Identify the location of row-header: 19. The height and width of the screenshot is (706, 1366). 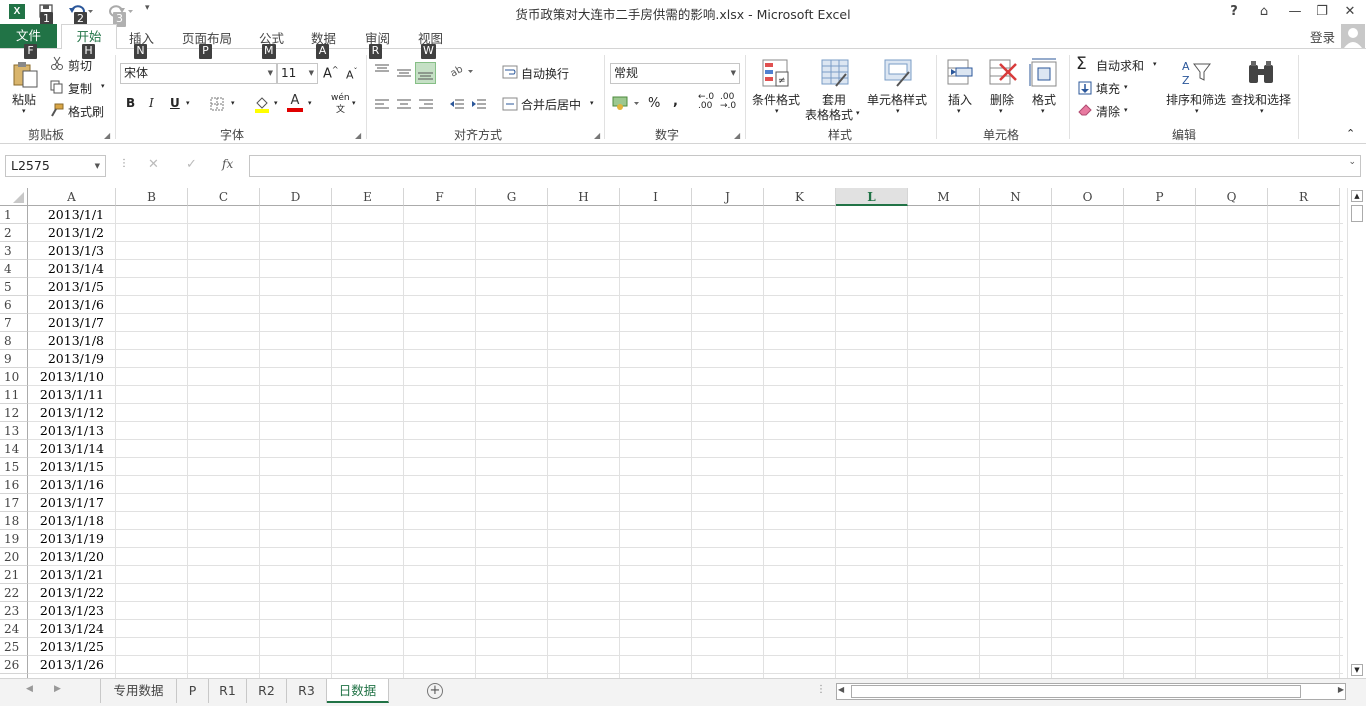
(14, 539).